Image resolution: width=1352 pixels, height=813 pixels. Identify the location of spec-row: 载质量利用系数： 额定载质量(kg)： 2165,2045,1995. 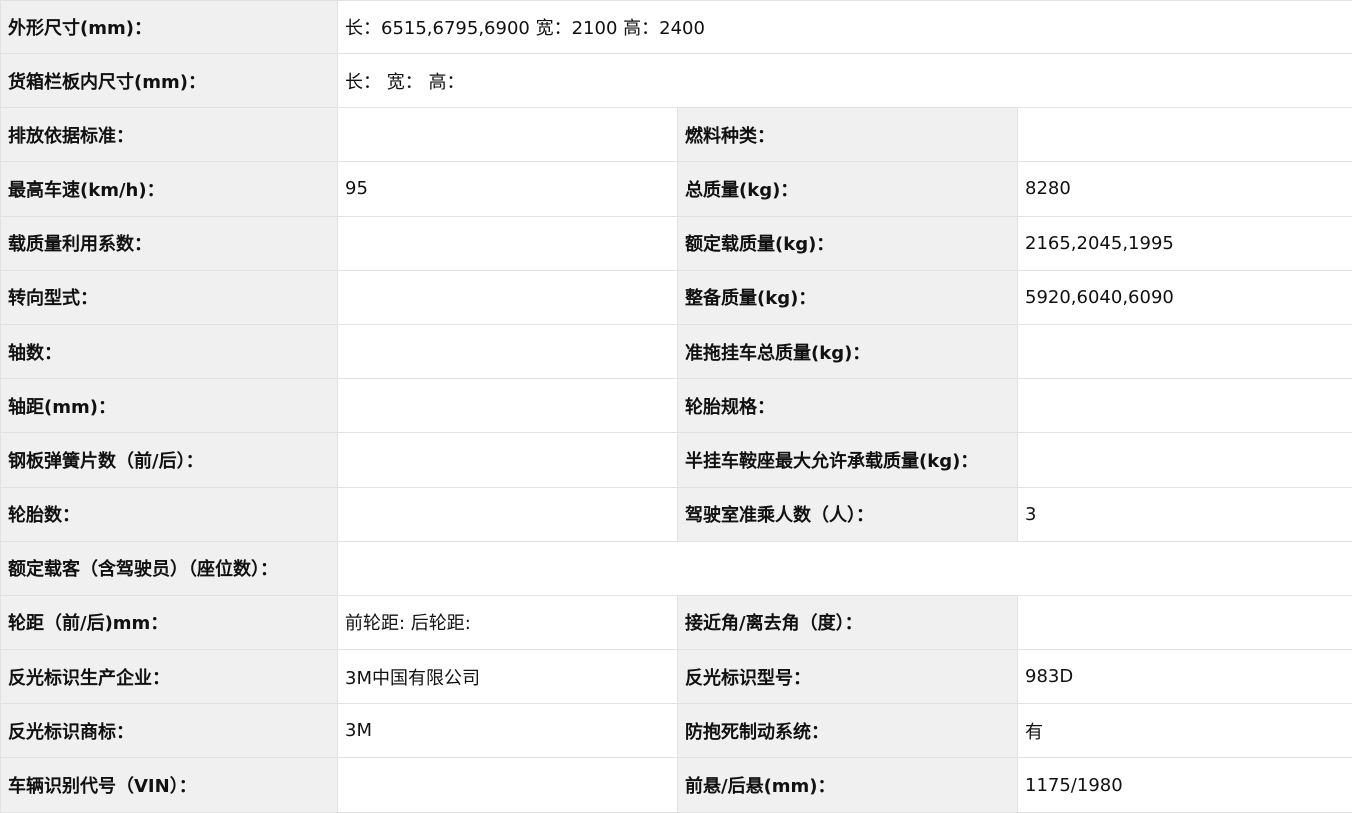
(676, 243).